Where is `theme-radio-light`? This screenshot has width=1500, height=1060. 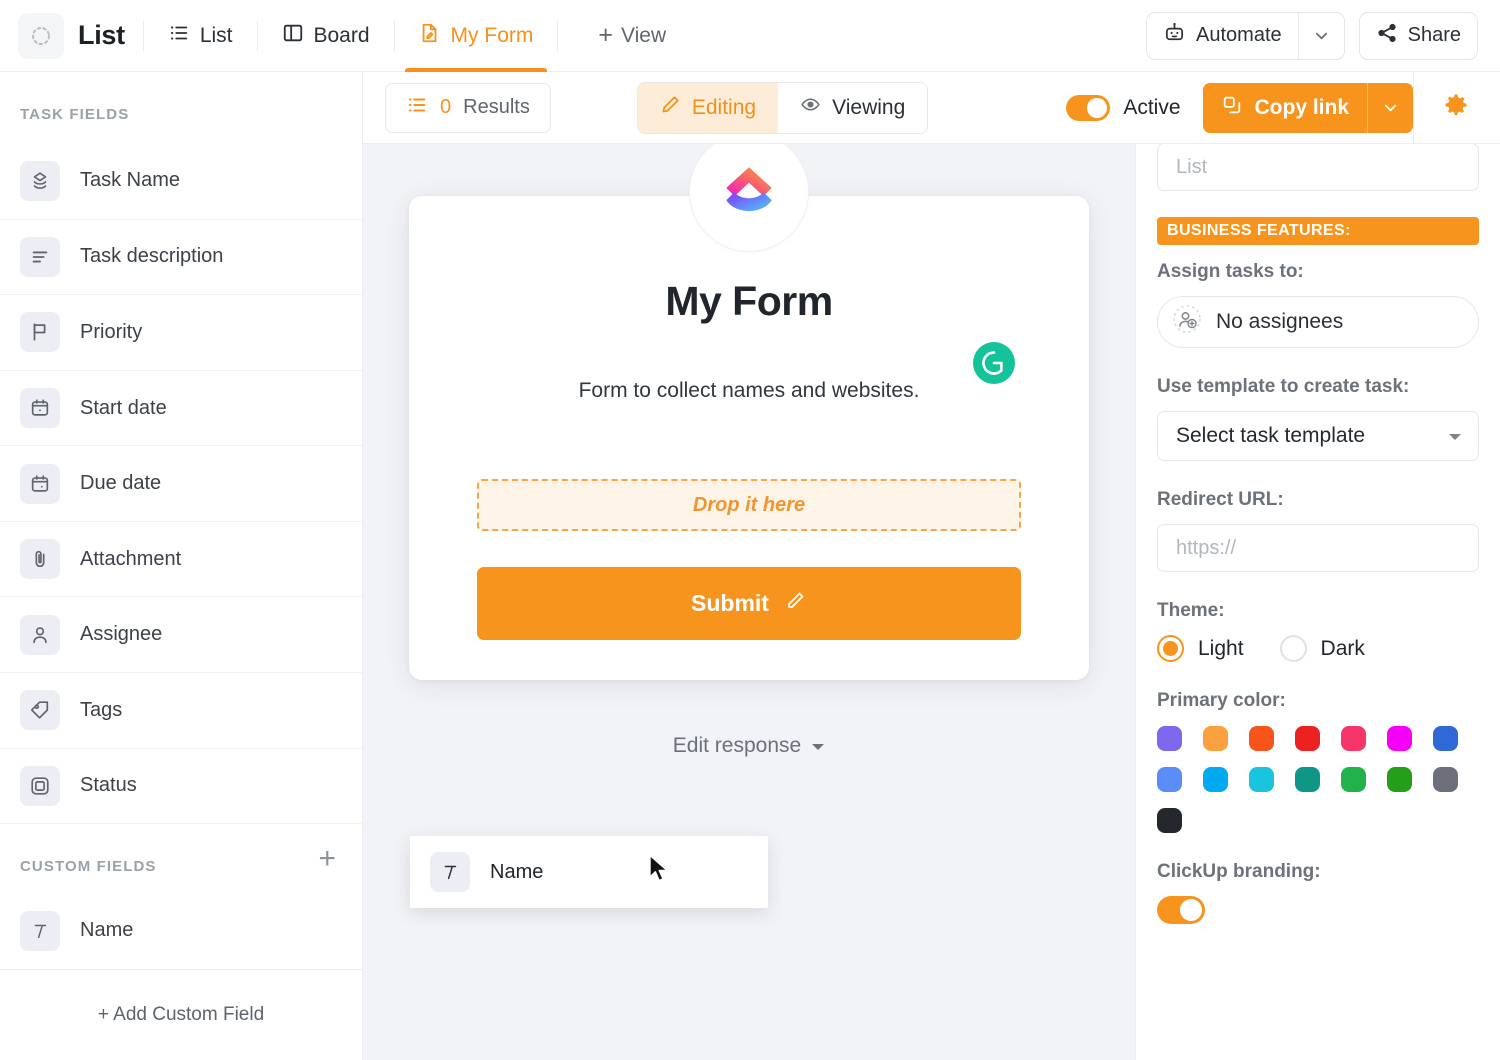
theme-radio-light is located at coordinates (1170, 648).